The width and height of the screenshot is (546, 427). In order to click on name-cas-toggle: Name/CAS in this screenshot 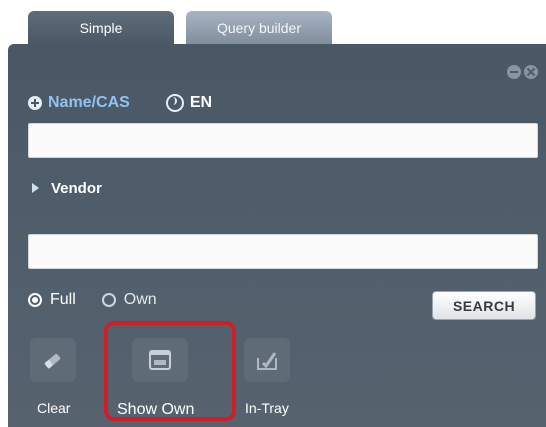, I will do `click(79, 103)`.